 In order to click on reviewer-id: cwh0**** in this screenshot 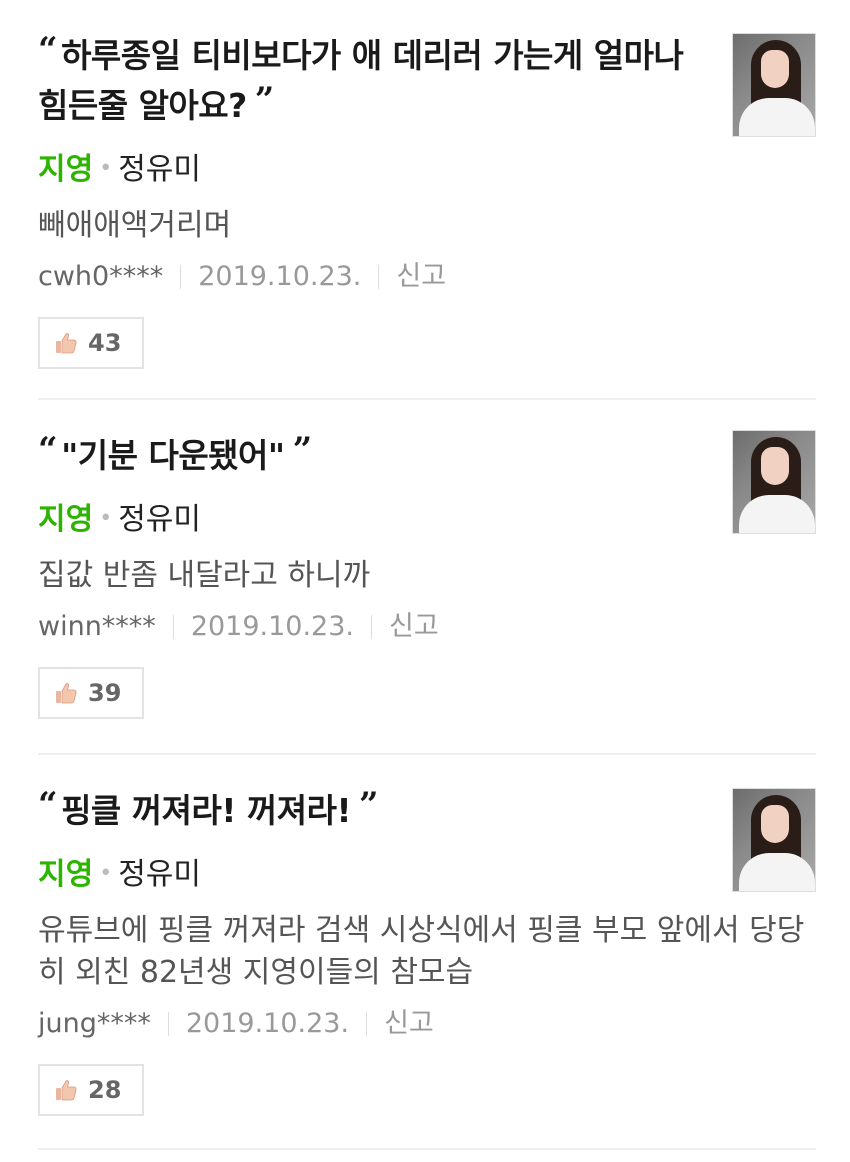, I will do `click(101, 276)`.